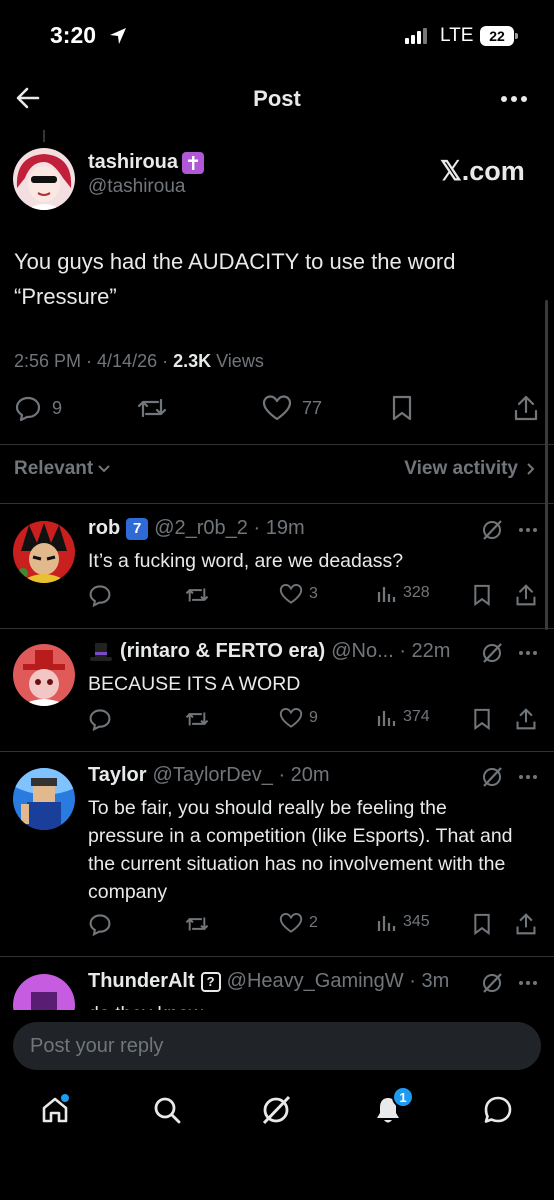 Image resolution: width=554 pixels, height=1200 pixels. I want to click on like-count: 2, so click(313, 922).